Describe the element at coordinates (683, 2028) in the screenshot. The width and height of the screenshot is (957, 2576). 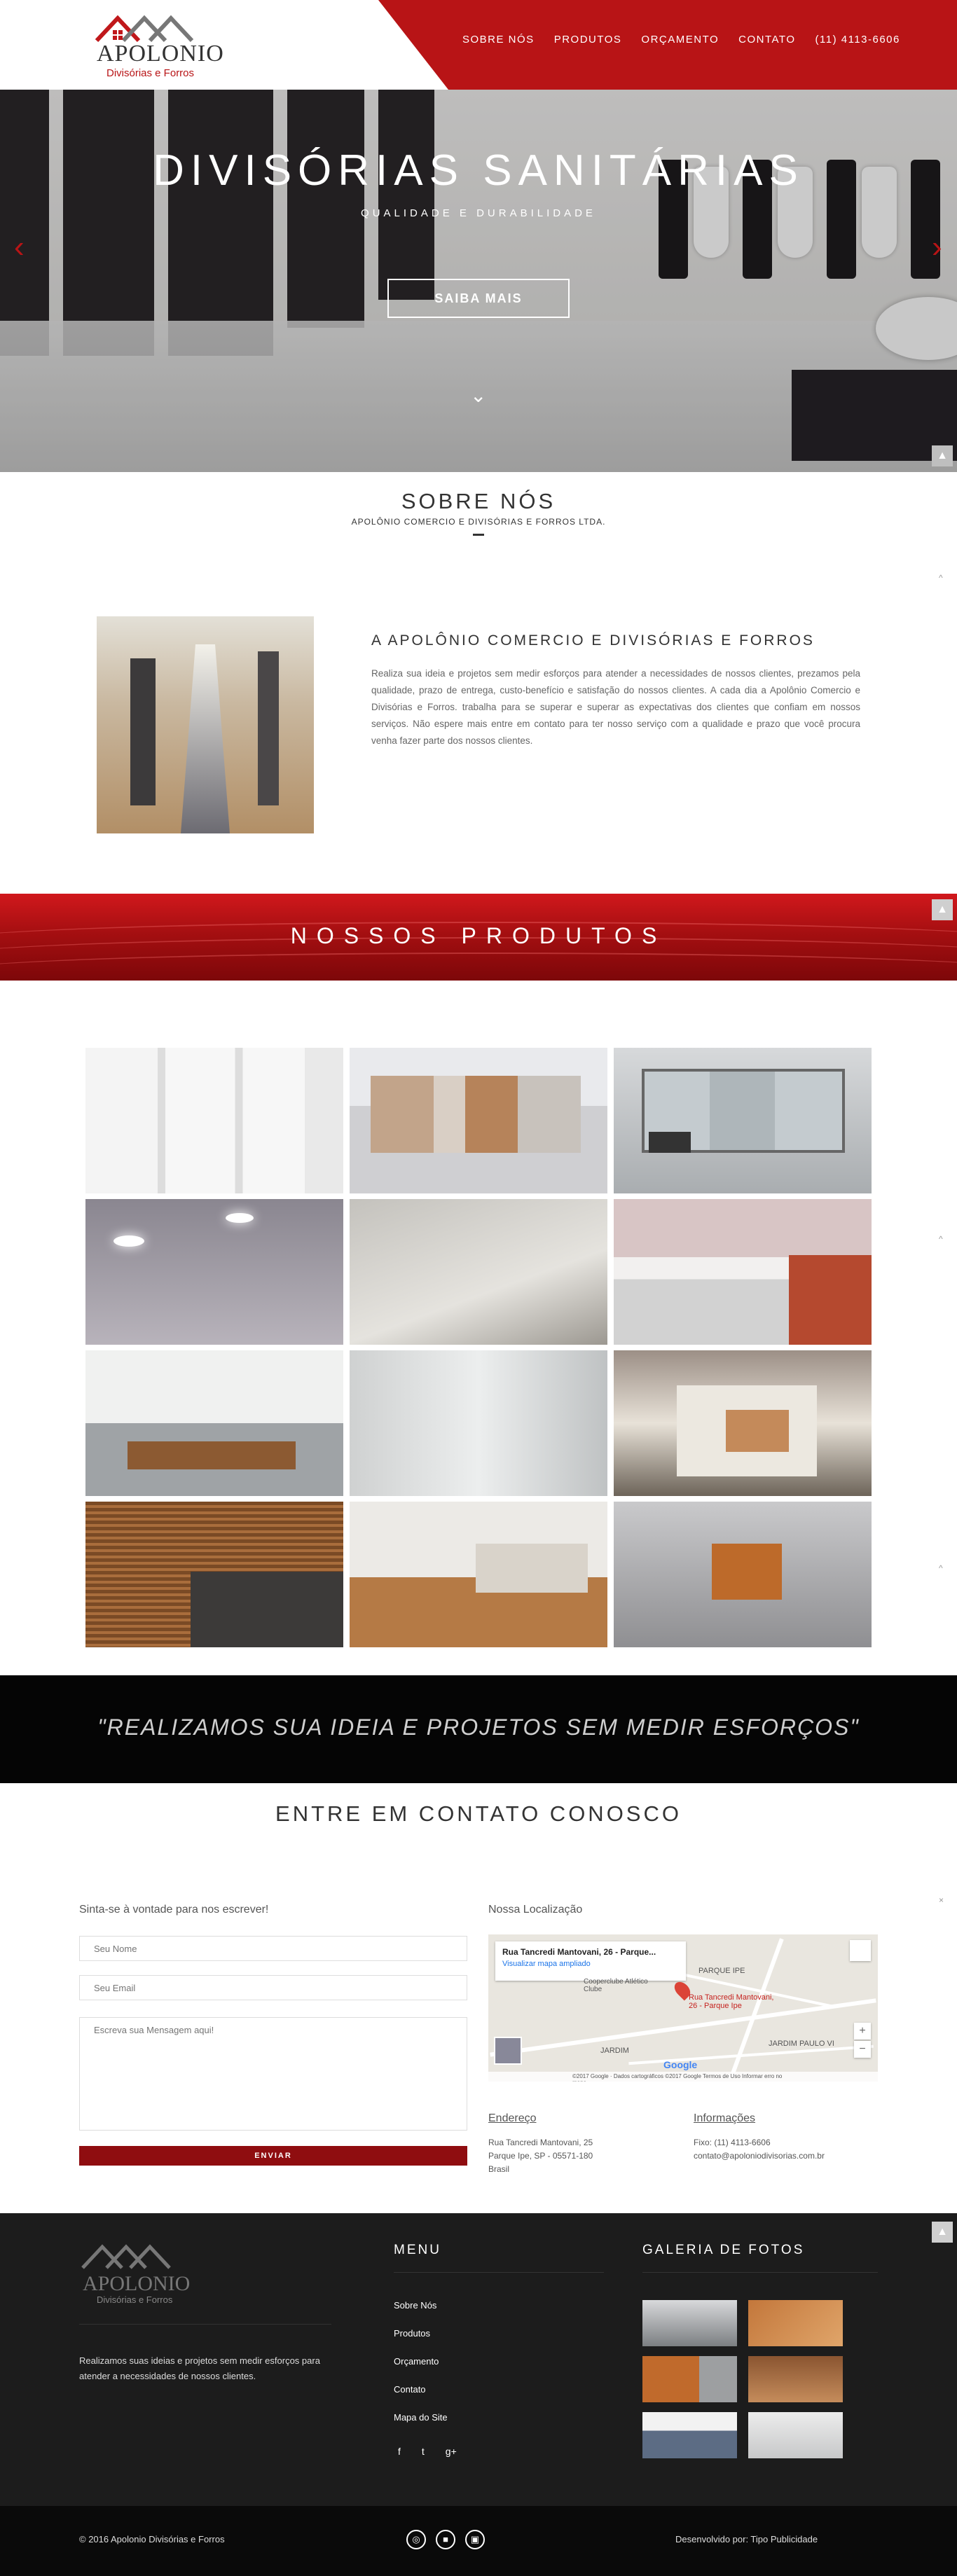
I see `map-road` at that location.